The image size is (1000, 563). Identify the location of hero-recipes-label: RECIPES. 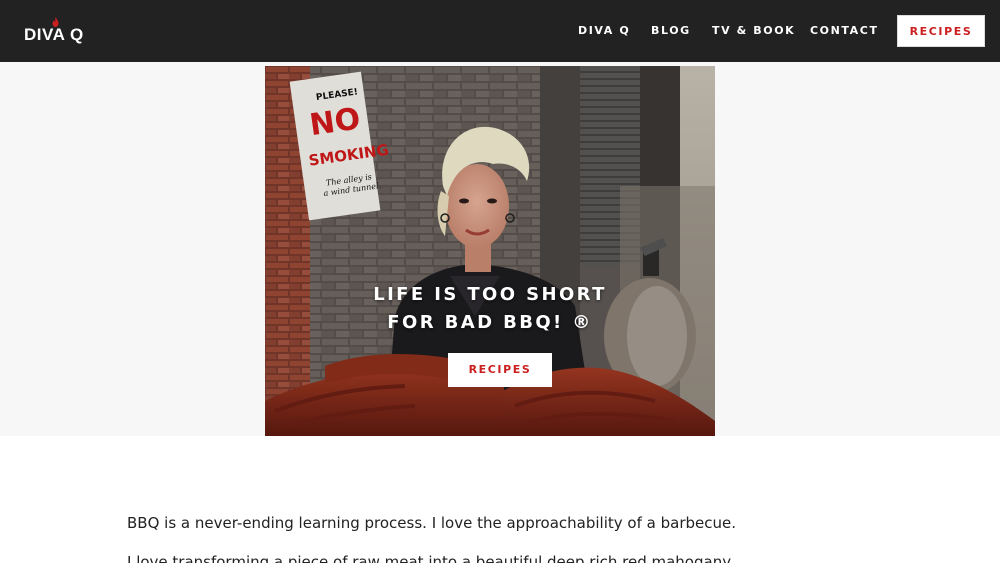
(500, 369).